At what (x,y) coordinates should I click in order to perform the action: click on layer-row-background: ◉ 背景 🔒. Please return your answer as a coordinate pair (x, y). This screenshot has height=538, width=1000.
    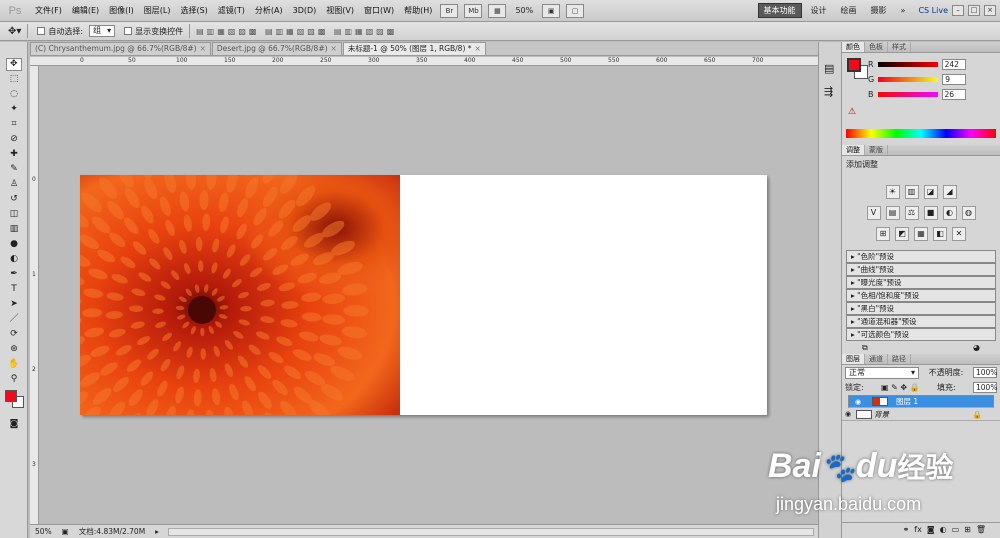
    Looking at the image, I should click on (921, 414).